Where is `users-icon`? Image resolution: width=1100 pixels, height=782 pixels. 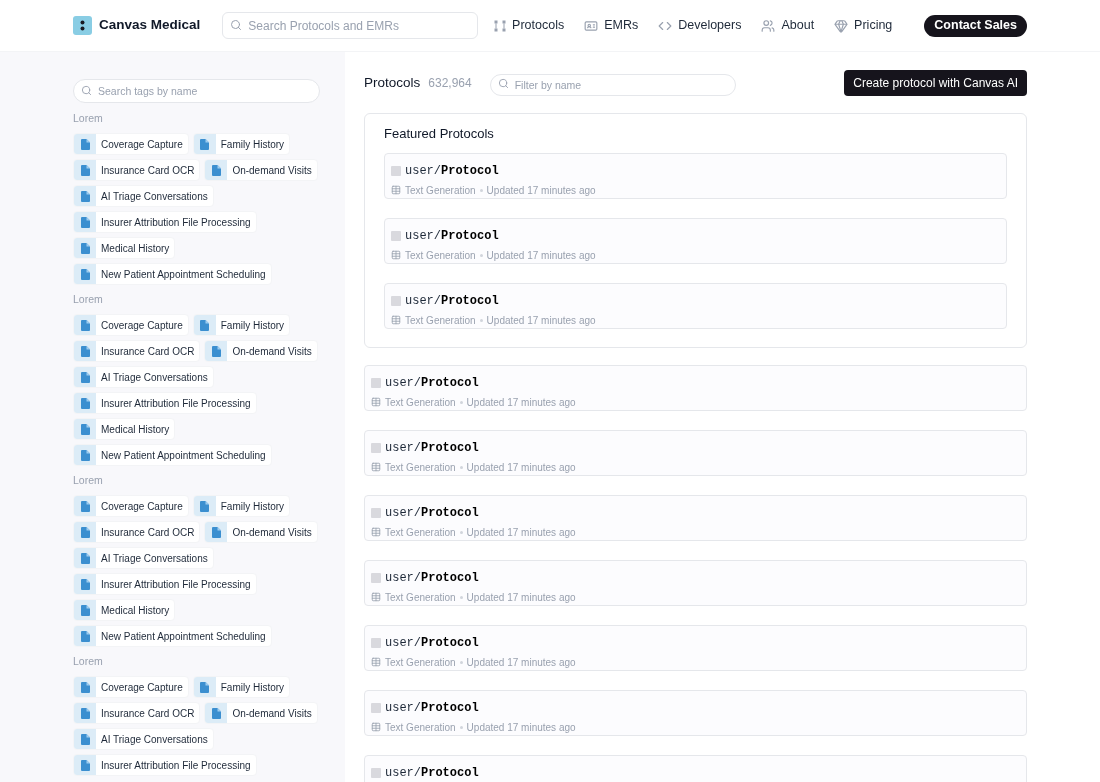
users-icon is located at coordinates (768, 25).